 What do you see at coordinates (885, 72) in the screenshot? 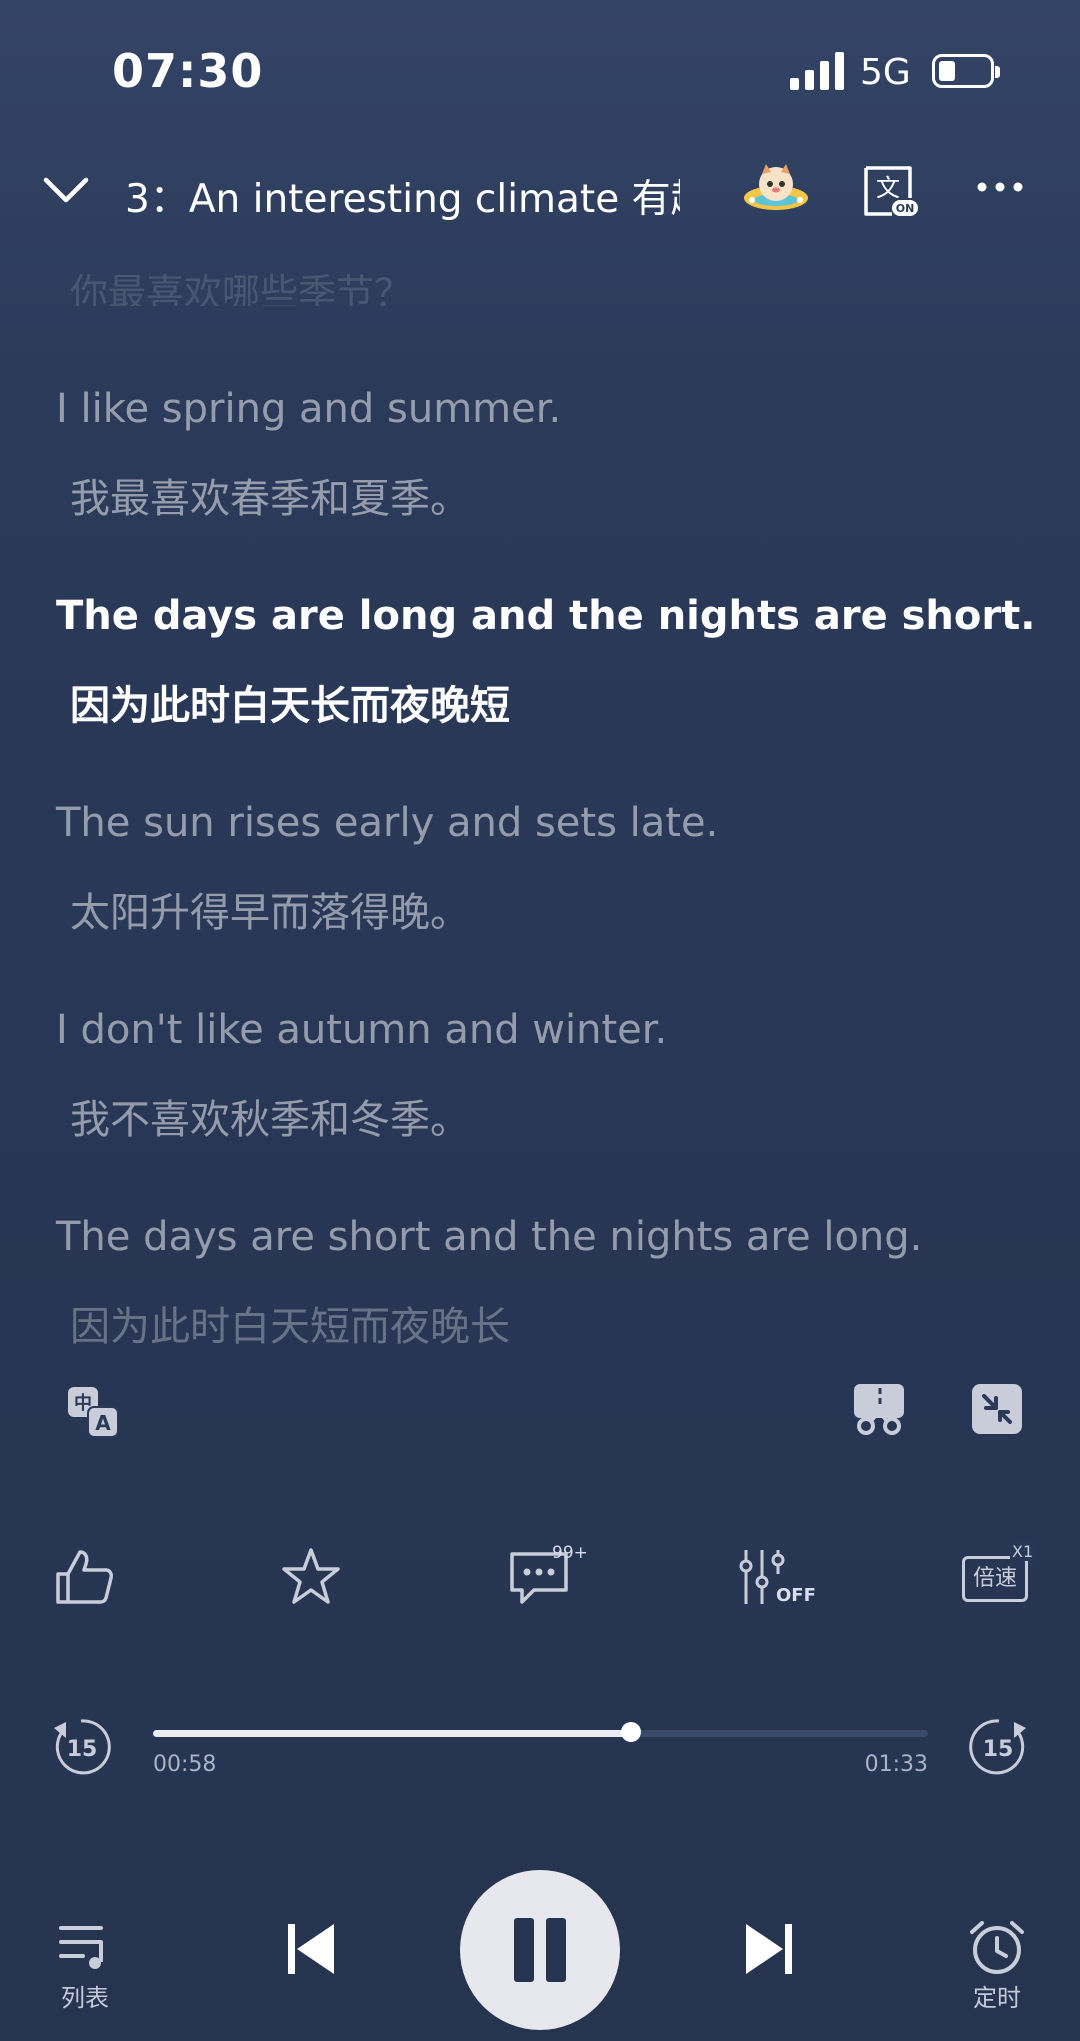
I see `network-type: 5G` at bounding box center [885, 72].